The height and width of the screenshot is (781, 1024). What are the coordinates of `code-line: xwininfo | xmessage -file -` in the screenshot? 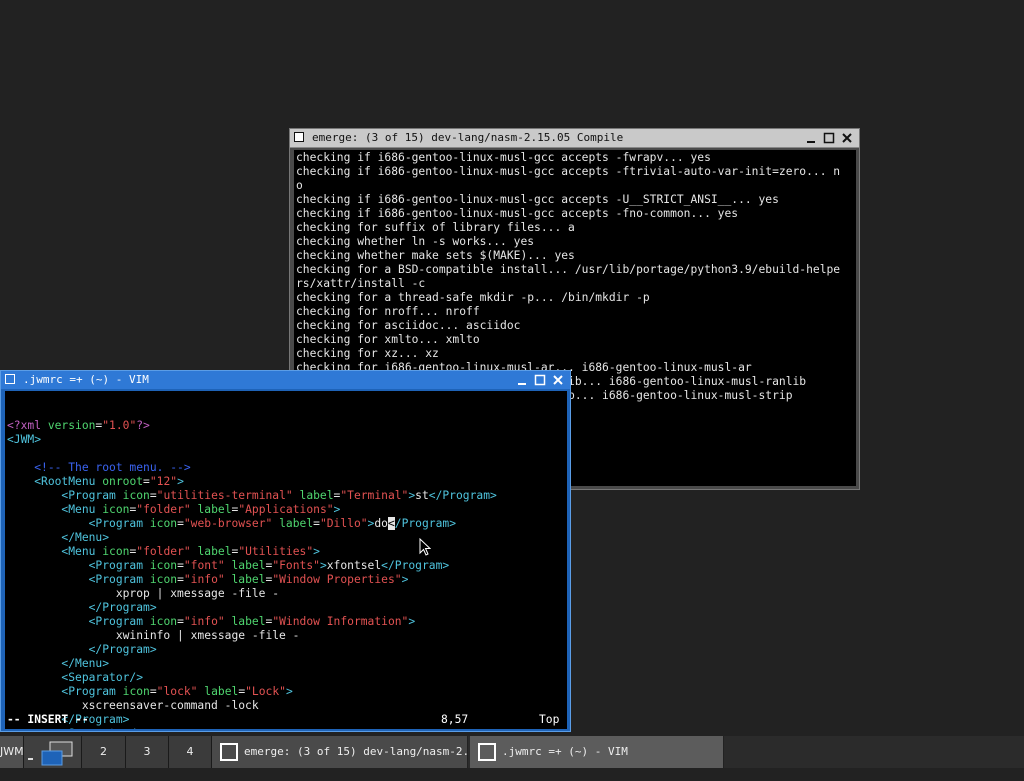 It's located at (287, 636).